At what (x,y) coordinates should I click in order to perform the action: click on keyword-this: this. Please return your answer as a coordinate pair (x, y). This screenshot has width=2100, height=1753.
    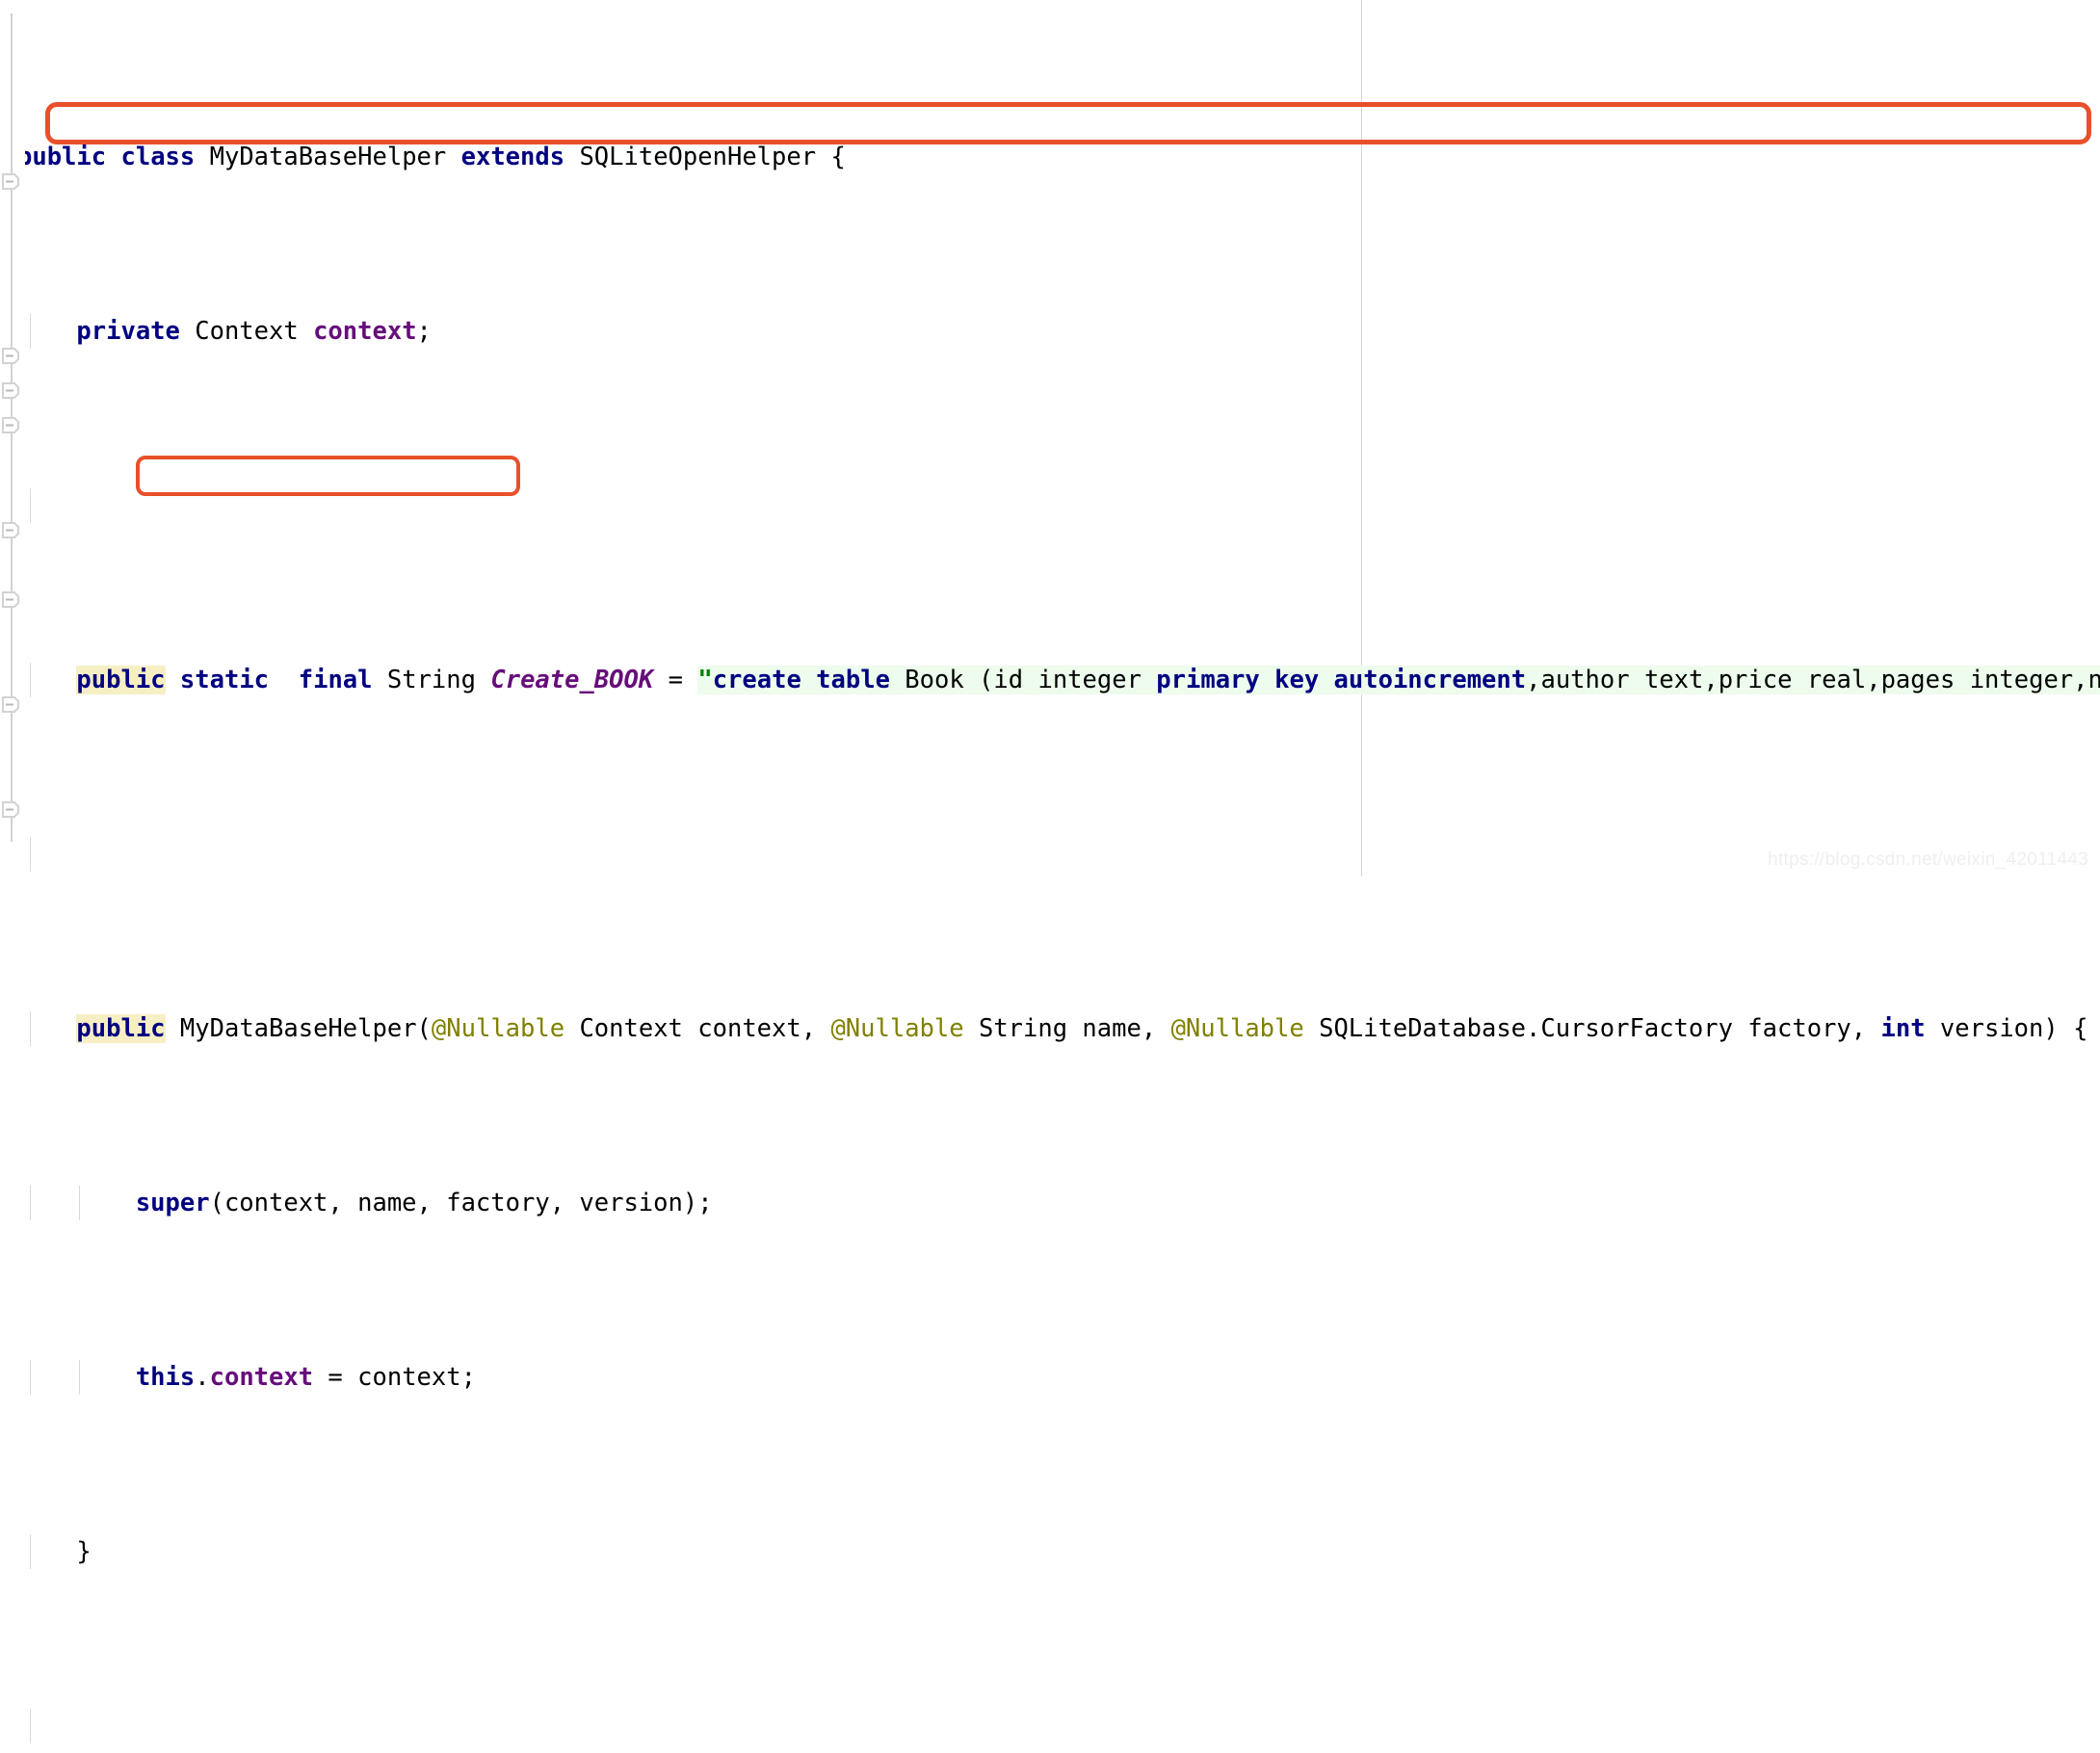
    Looking at the image, I should click on (166, 1377).